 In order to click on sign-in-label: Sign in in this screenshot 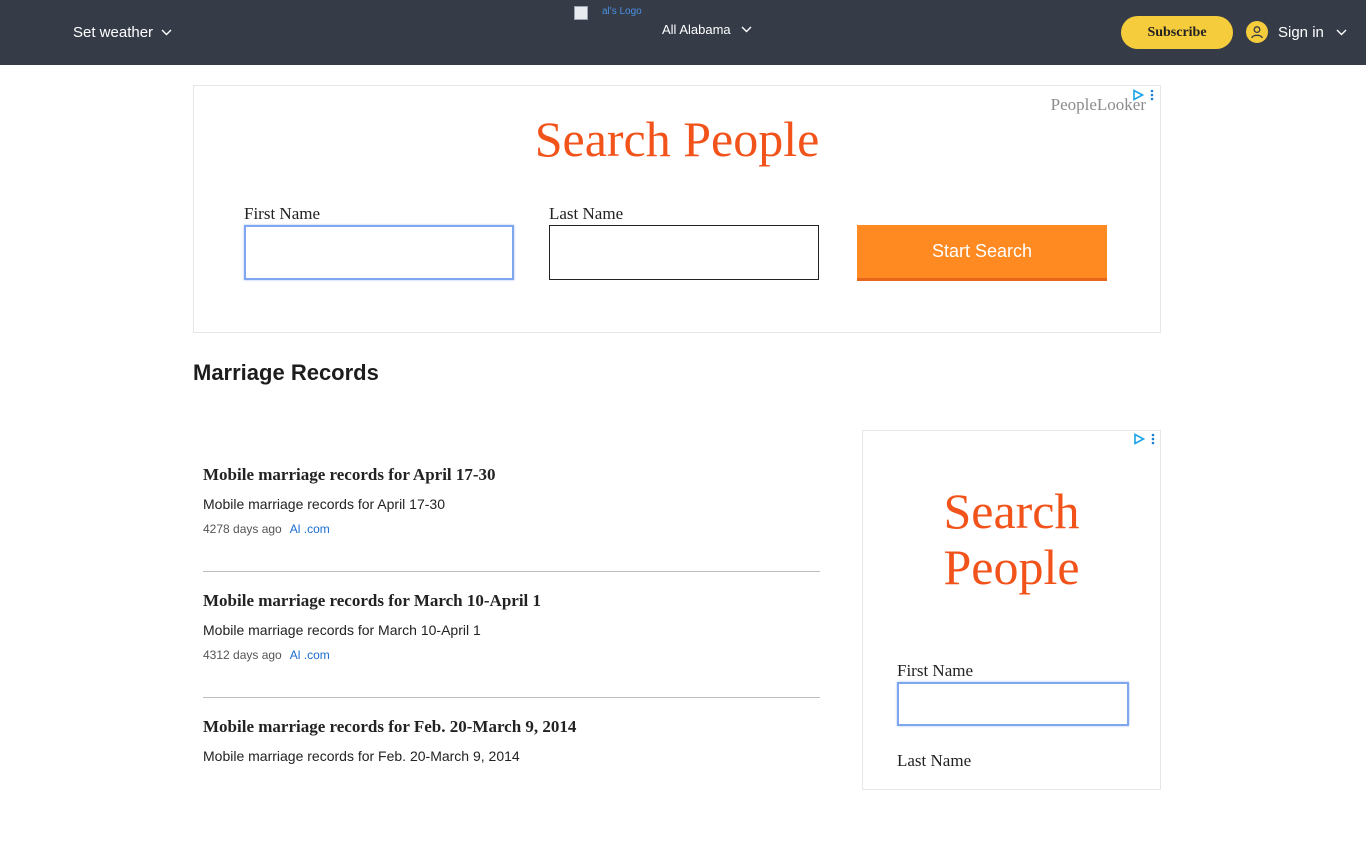, I will do `click(1301, 32)`.